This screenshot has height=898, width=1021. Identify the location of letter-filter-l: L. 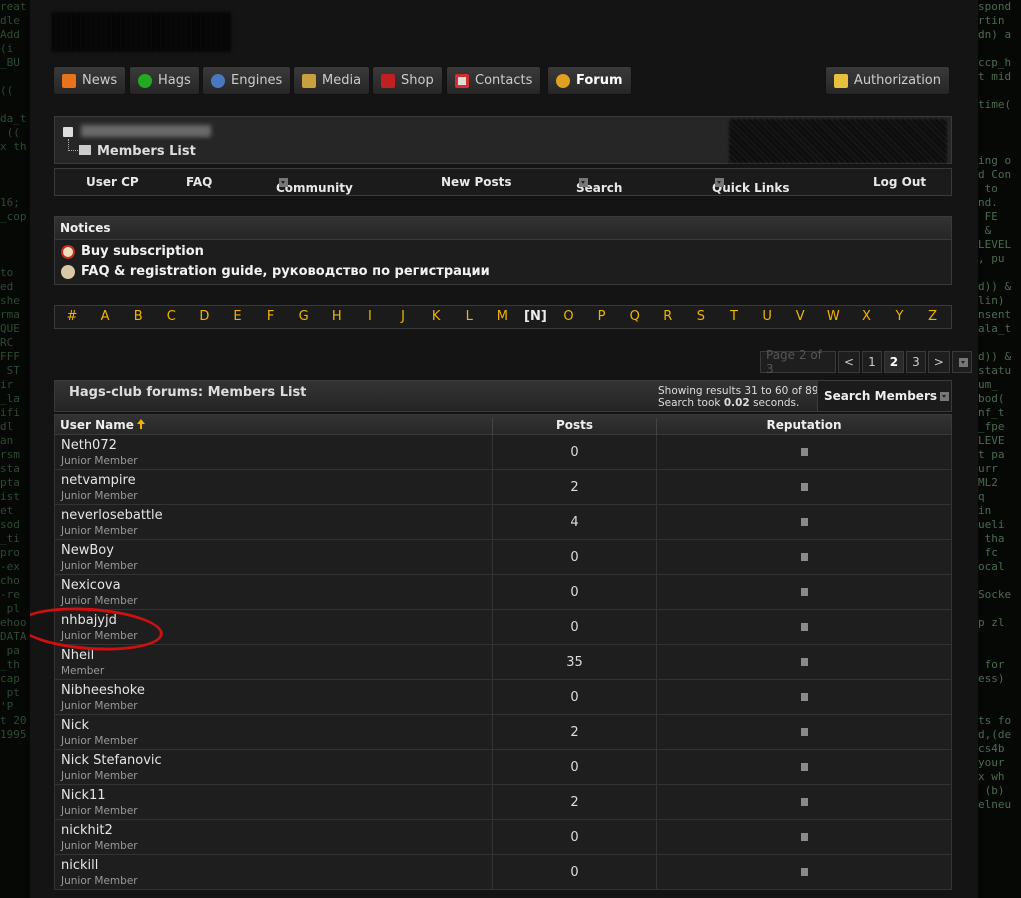
(469, 316).